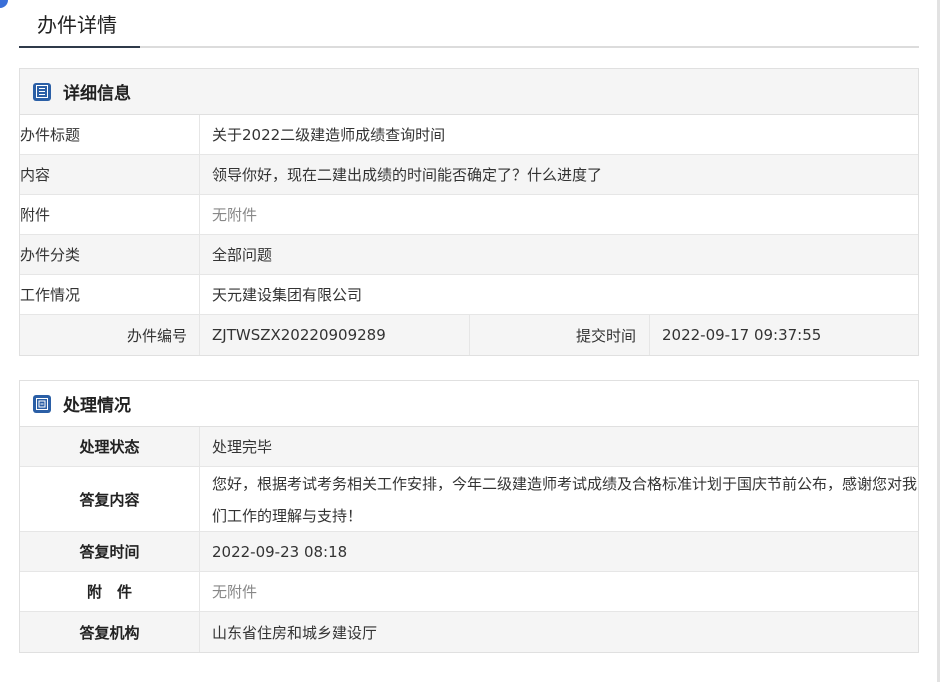 The image size is (940, 682). Describe the element at coordinates (242, 255) in the screenshot. I see `detail-value: 全部问题` at that location.